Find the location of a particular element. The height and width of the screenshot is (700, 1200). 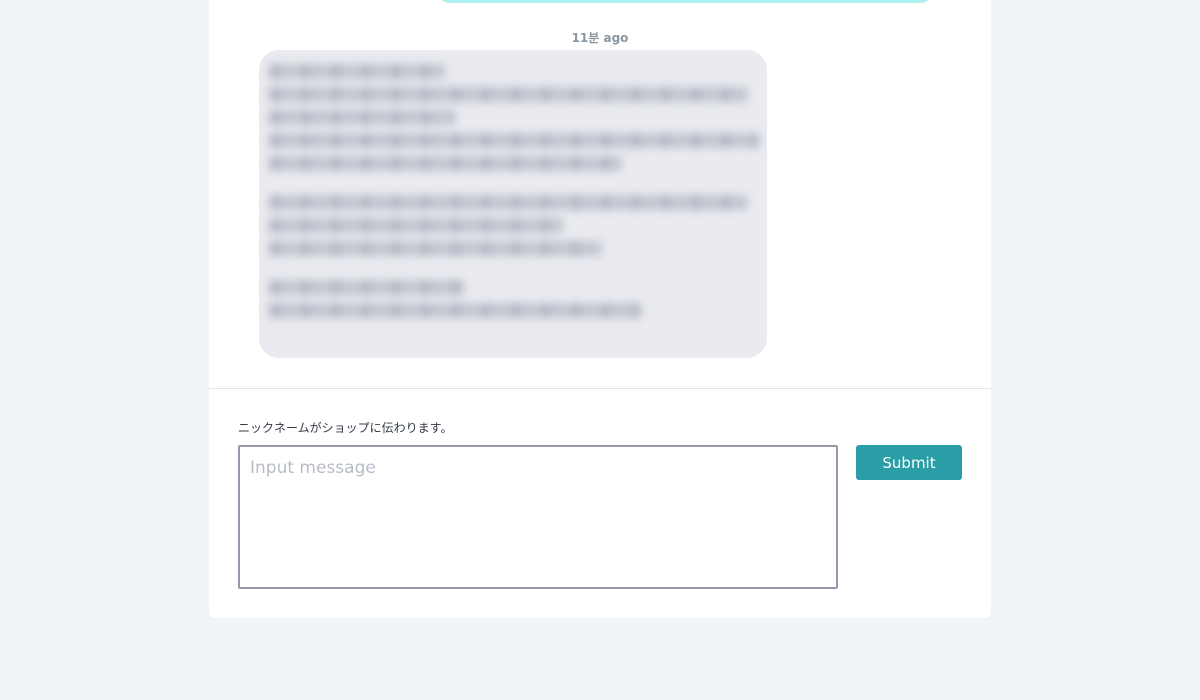

submit-button: Submit is located at coordinates (909, 462).